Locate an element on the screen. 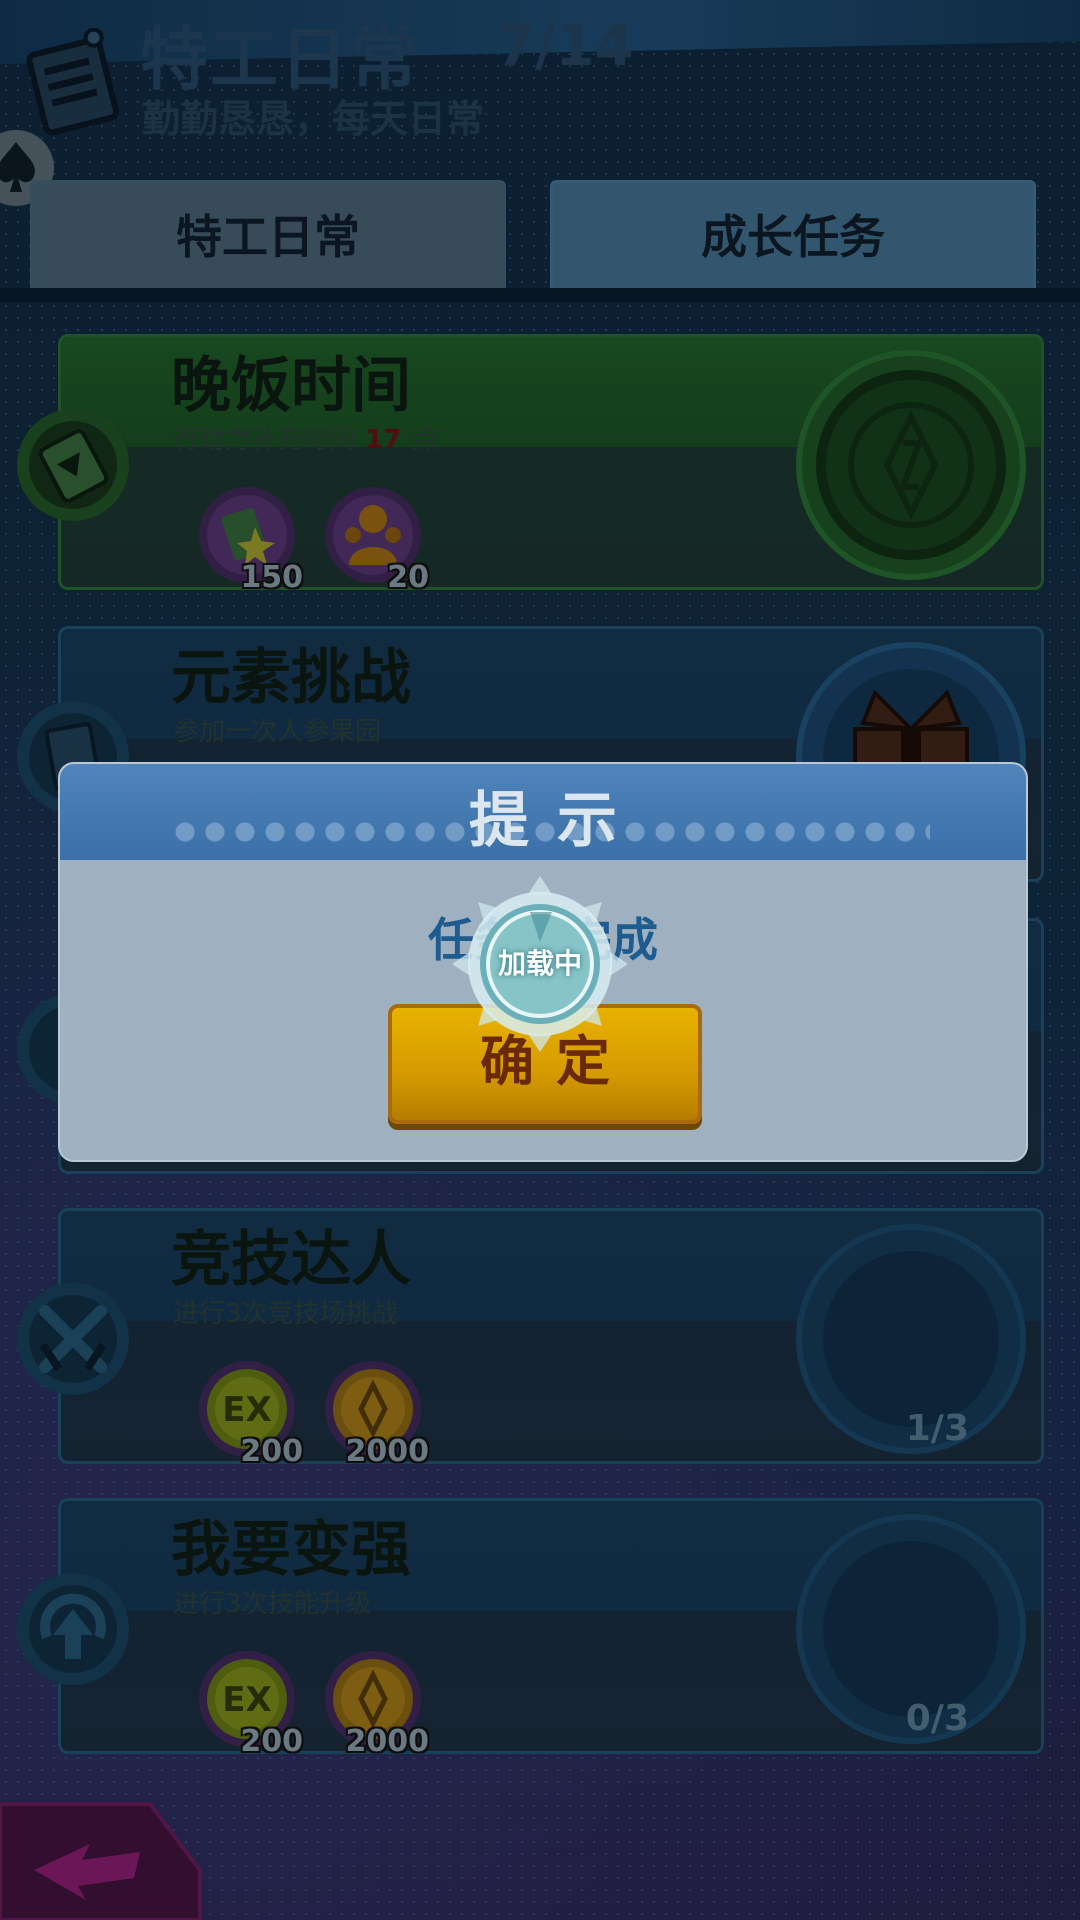 The height and width of the screenshot is (1920, 1080). loading-text: 加载中 is located at coordinates (539, 963).